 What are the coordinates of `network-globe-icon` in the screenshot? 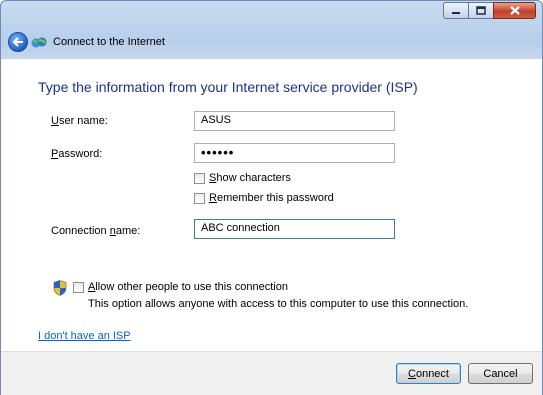 It's located at (39, 42).